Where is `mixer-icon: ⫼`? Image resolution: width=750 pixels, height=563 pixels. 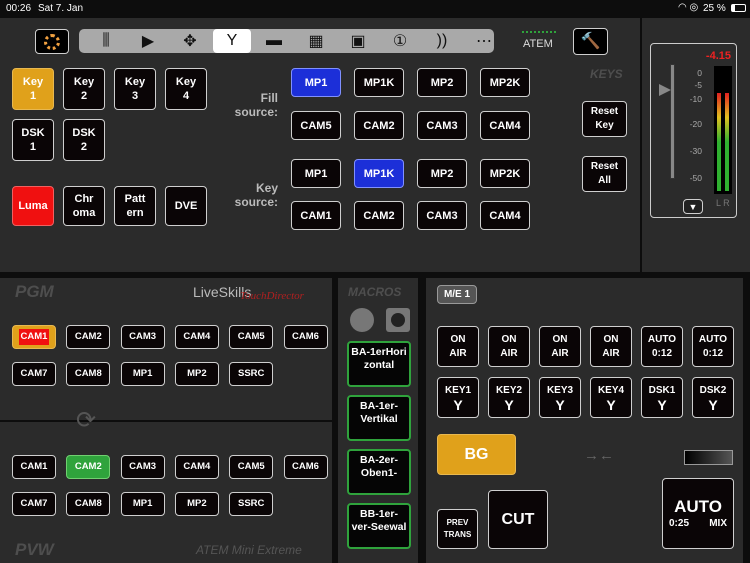
mixer-icon: ⫼ is located at coordinates (106, 41).